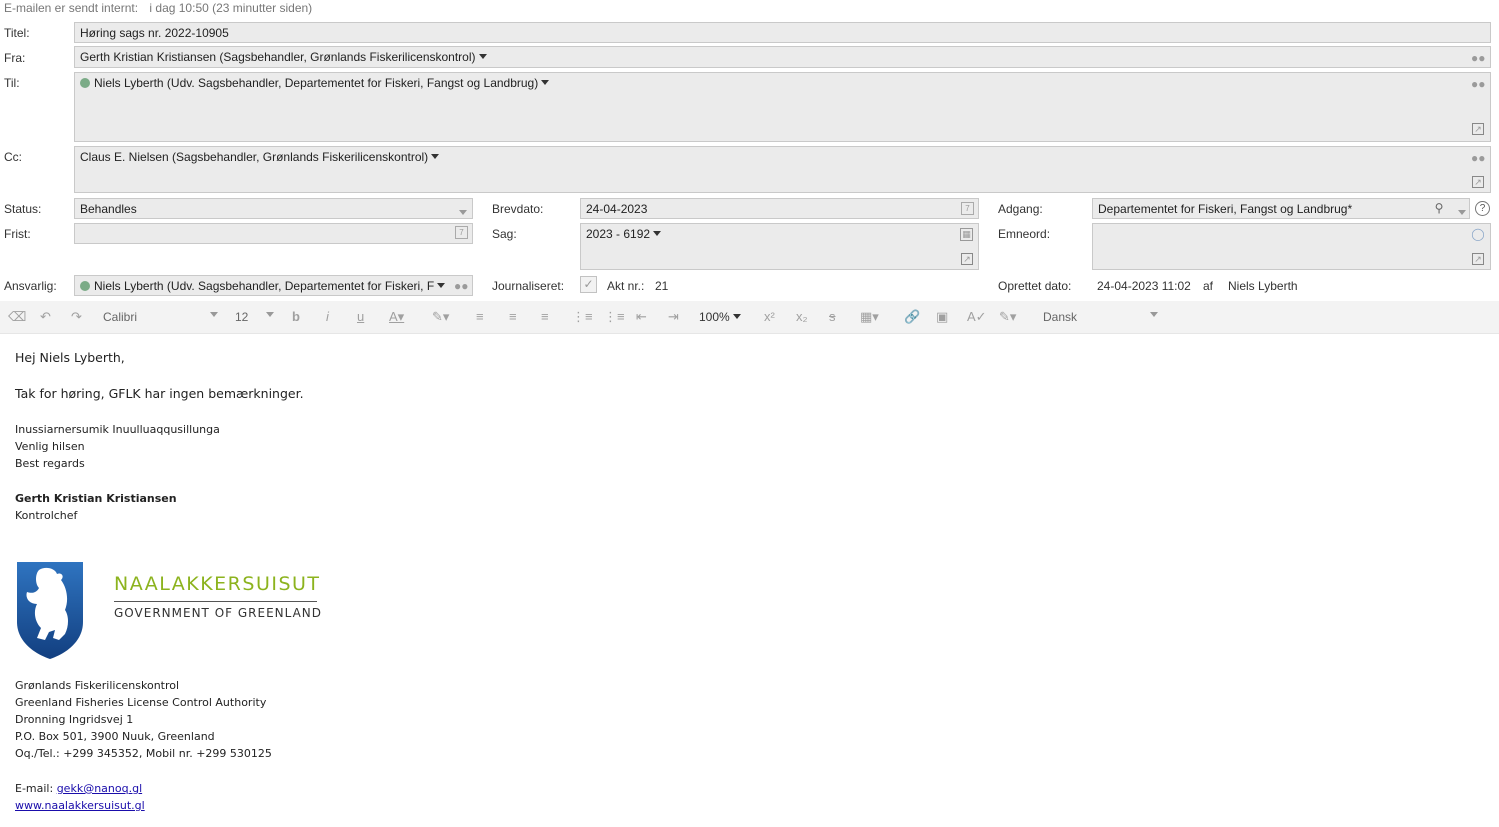 The width and height of the screenshot is (1499, 827). What do you see at coordinates (327, 317) in the screenshot?
I see `italic-icon: i` at bounding box center [327, 317].